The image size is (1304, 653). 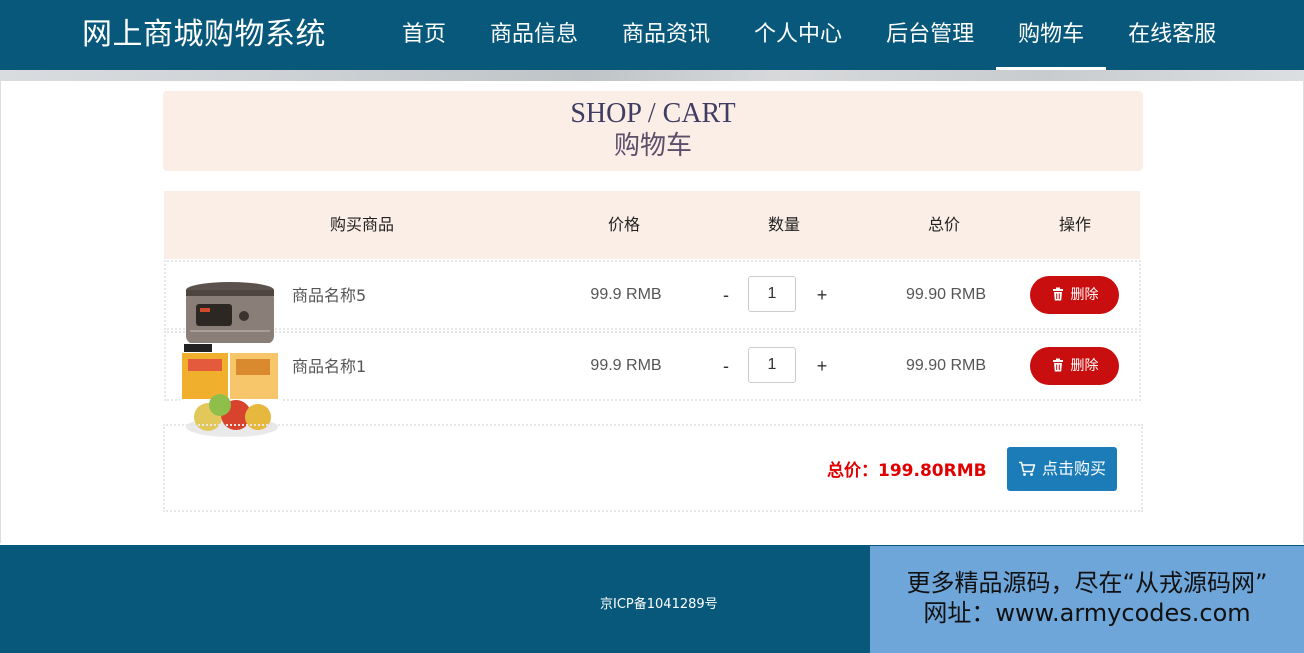 What do you see at coordinates (653, 468) in the screenshot?
I see `cart-summary: 总价：199.80RMB 点击购买` at bounding box center [653, 468].